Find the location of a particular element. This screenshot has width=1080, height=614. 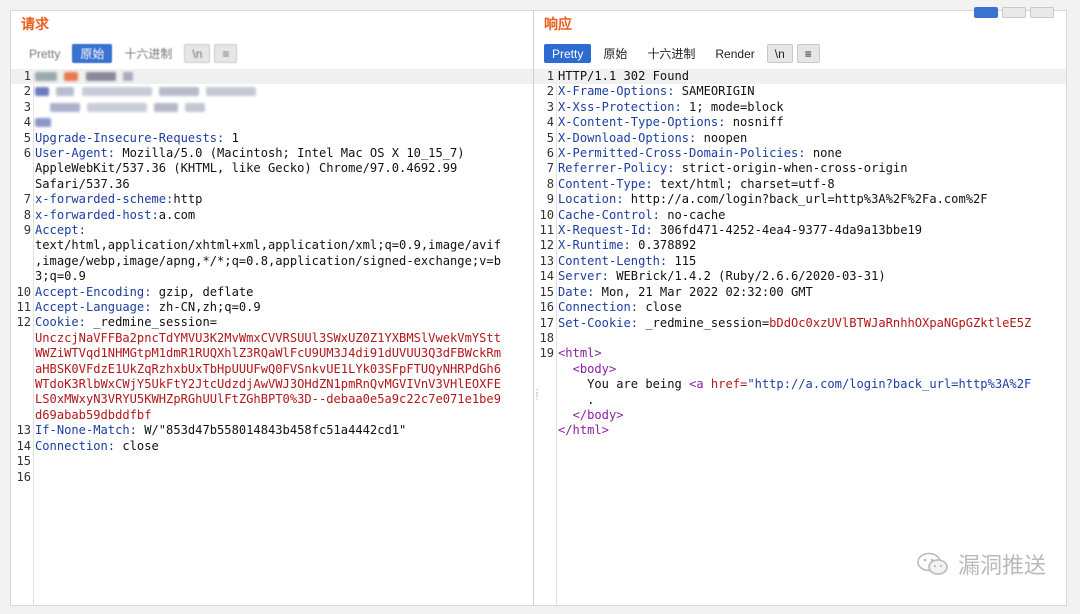

request-line: 3 is located at coordinates (272, 107).